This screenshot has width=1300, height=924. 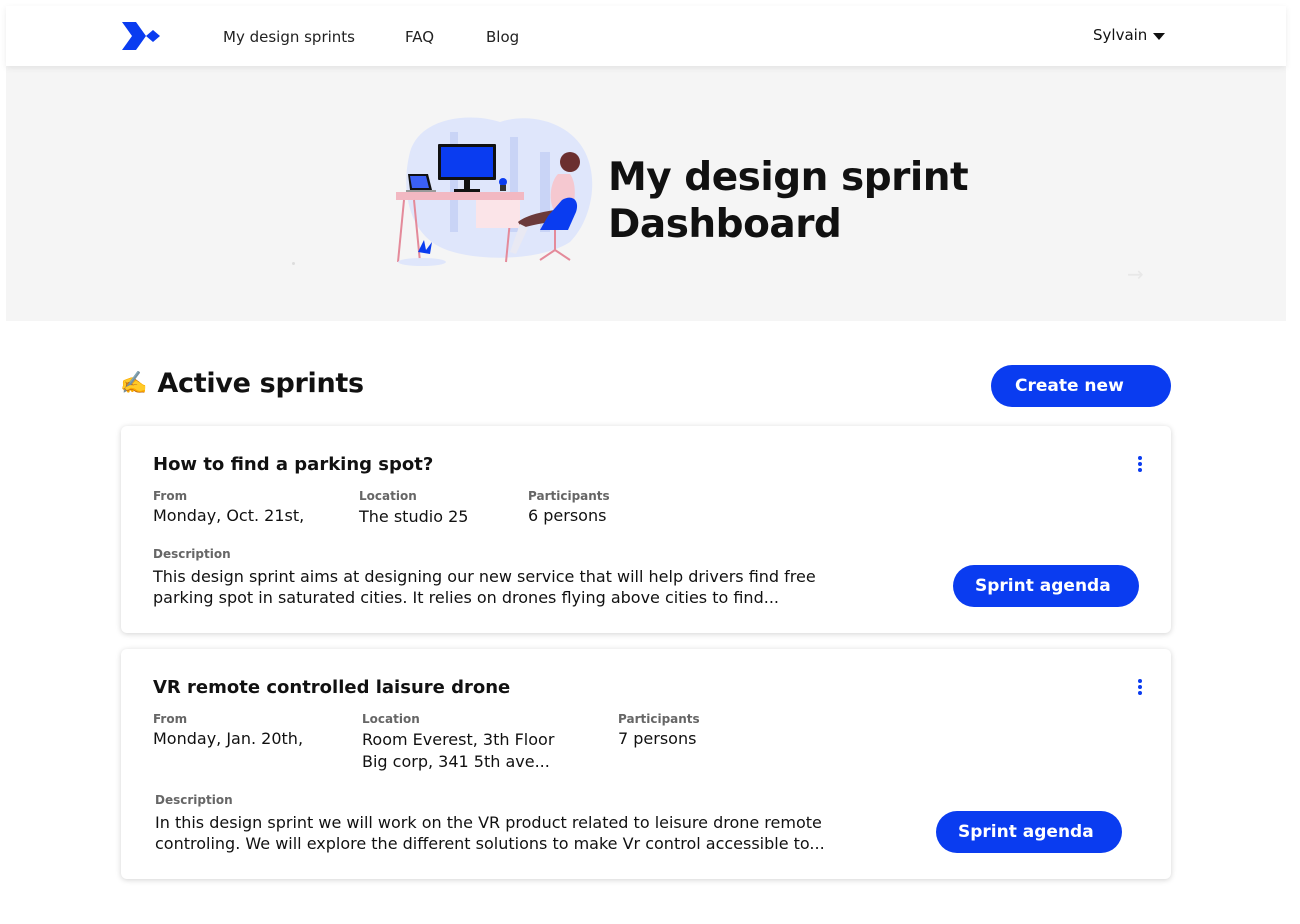 I want to click on page-title-line-1: My design sprint, so click(x=788, y=177).